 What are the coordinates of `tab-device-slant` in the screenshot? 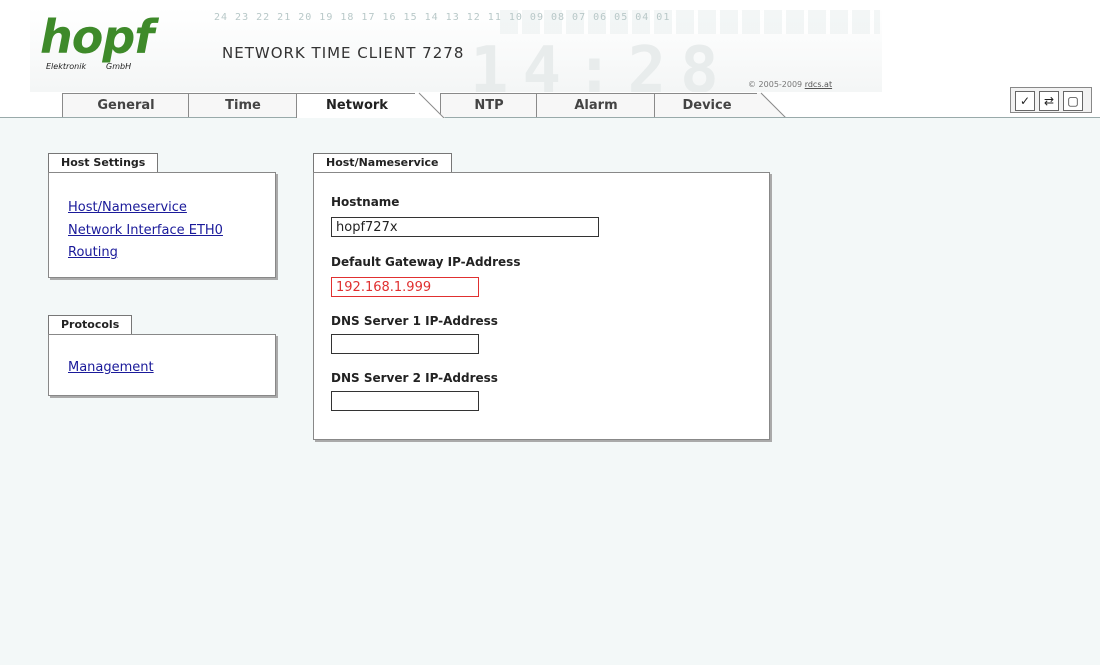 It's located at (772, 105).